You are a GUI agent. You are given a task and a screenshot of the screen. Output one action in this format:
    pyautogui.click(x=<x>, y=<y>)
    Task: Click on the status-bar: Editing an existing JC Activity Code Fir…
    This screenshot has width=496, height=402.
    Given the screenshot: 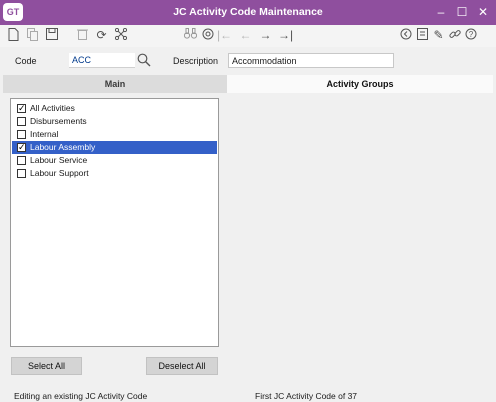 What is the action you would take?
    pyautogui.click(x=248, y=395)
    